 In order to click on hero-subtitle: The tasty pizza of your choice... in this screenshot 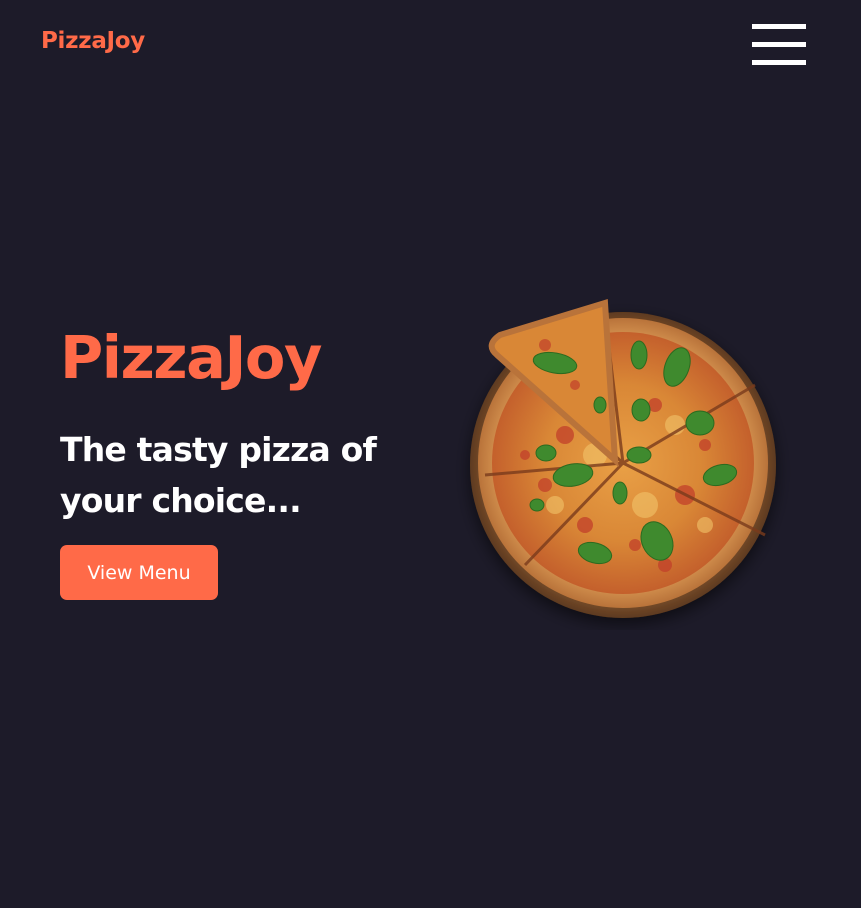, I will do `click(218, 475)`.